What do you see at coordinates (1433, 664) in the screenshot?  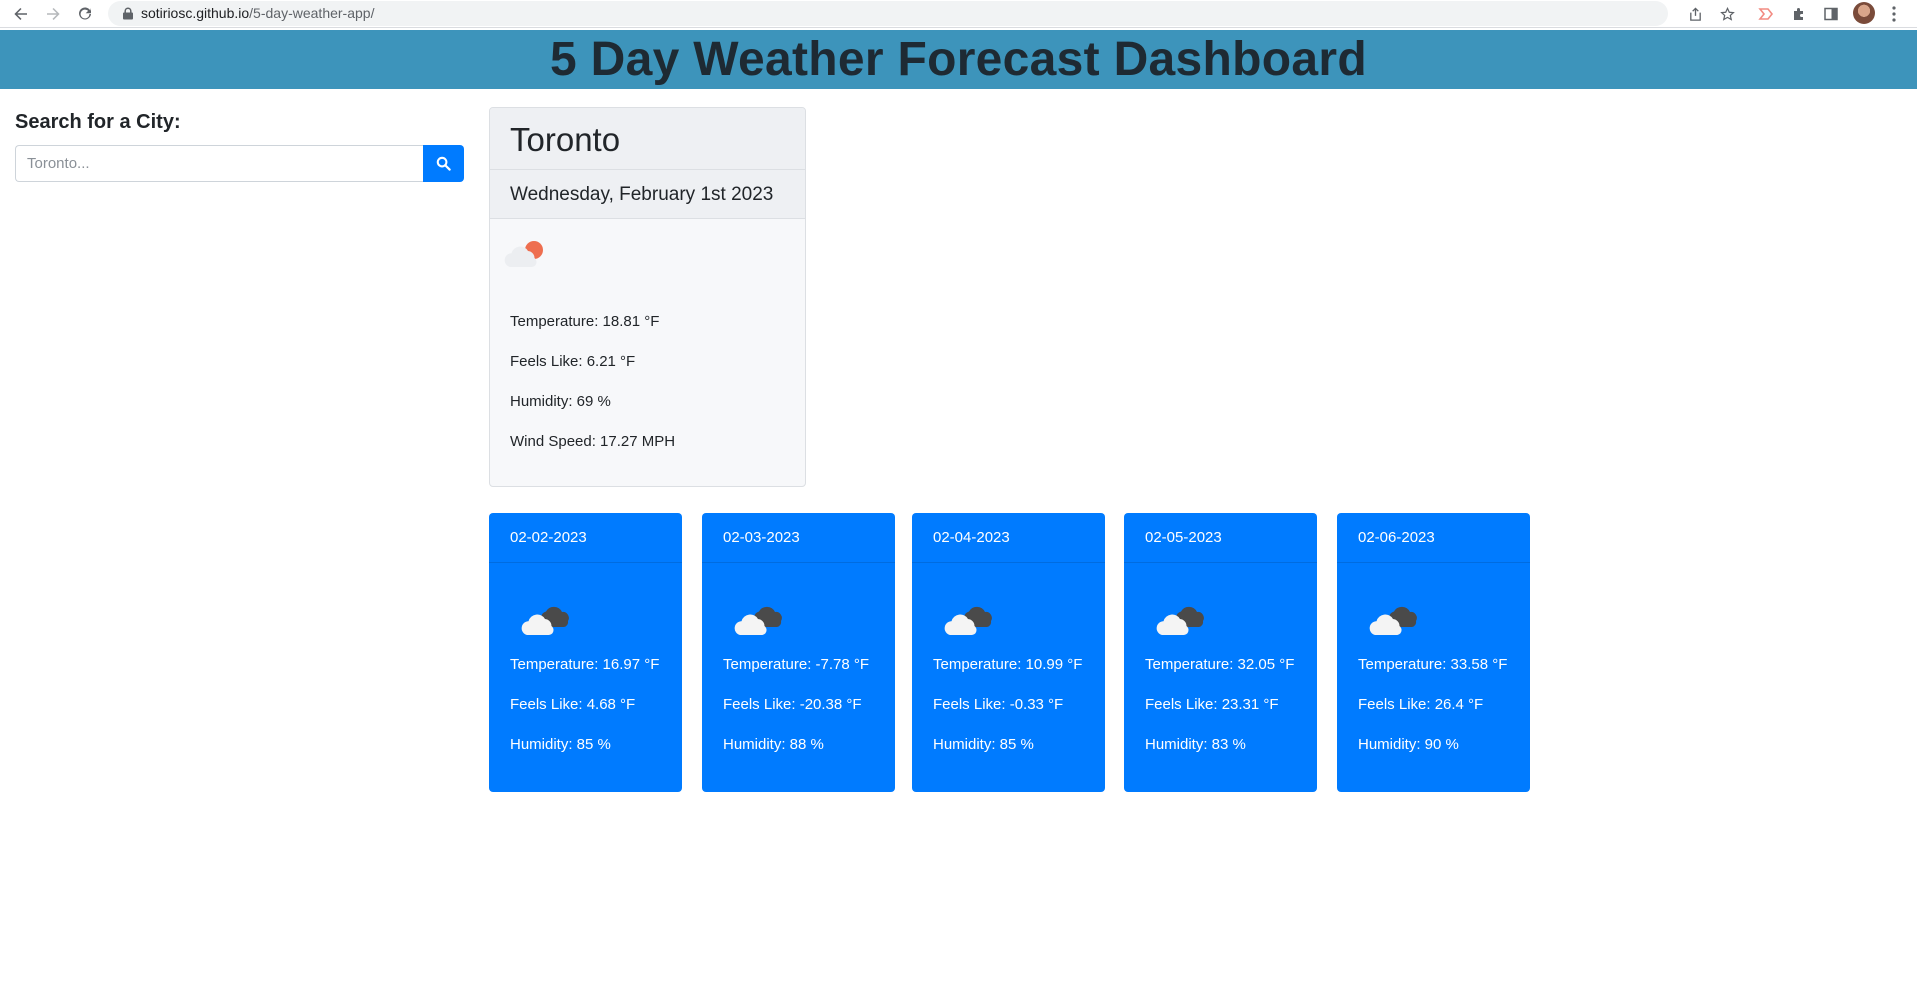 I see `forecast-temperature: Temperature: 33.58 °F` at bounding box center [1433, 664].